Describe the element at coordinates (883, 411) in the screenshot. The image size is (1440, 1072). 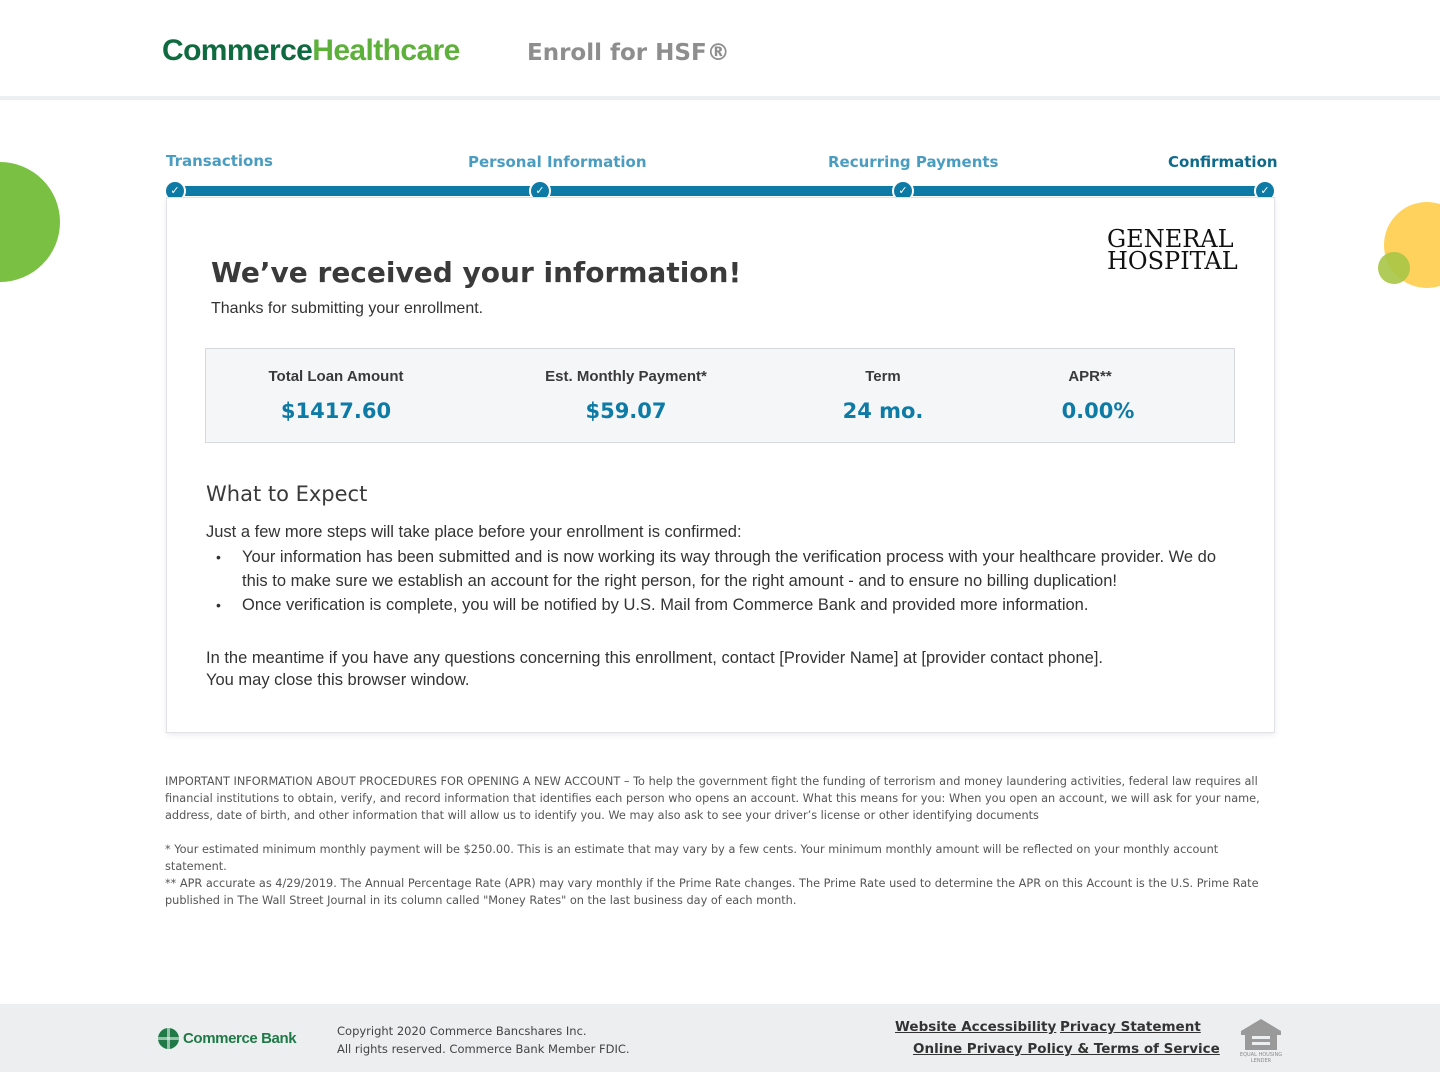
I see `summary-value: 24 mo.` at that location.